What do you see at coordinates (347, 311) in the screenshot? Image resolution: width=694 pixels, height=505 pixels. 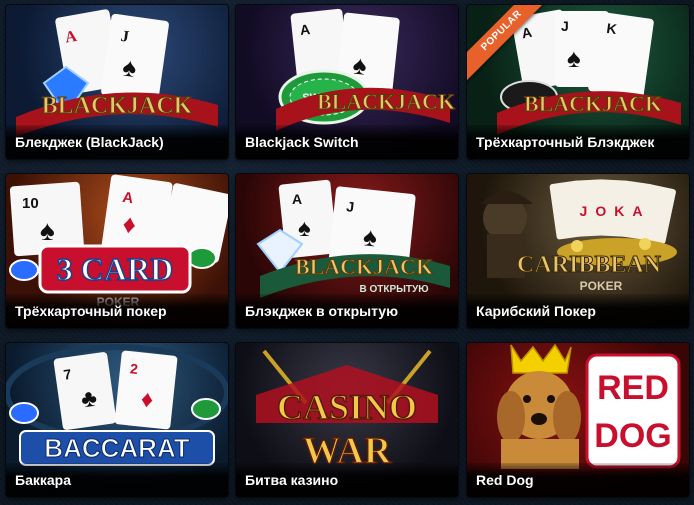 I see `game-title: Блэкджек в открытую` at bounding box center [347, 311].